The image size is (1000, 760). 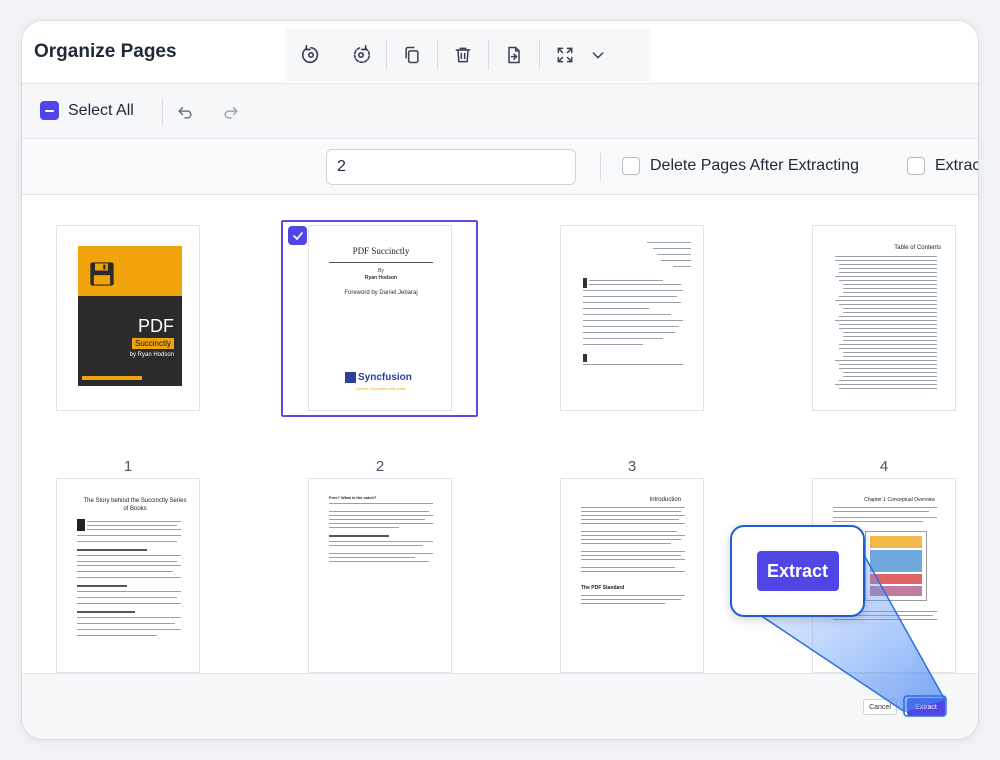 What do you see at coordinates (381, 251) in the screenshot?
I see `page-title-text: PDF Succinctly` at bounding box center [381, 251].